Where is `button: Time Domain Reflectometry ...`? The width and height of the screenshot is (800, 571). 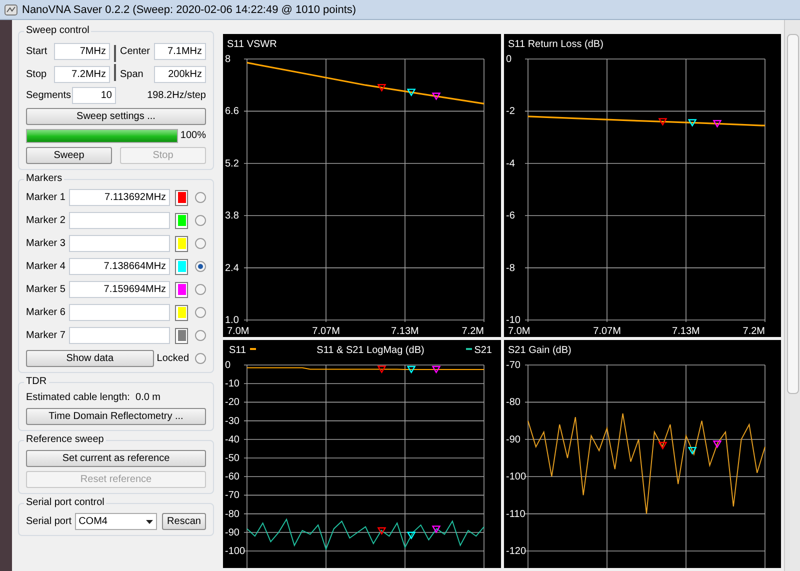 button: Time Domain Reflectometry ... is located at coordinates (116, 416).